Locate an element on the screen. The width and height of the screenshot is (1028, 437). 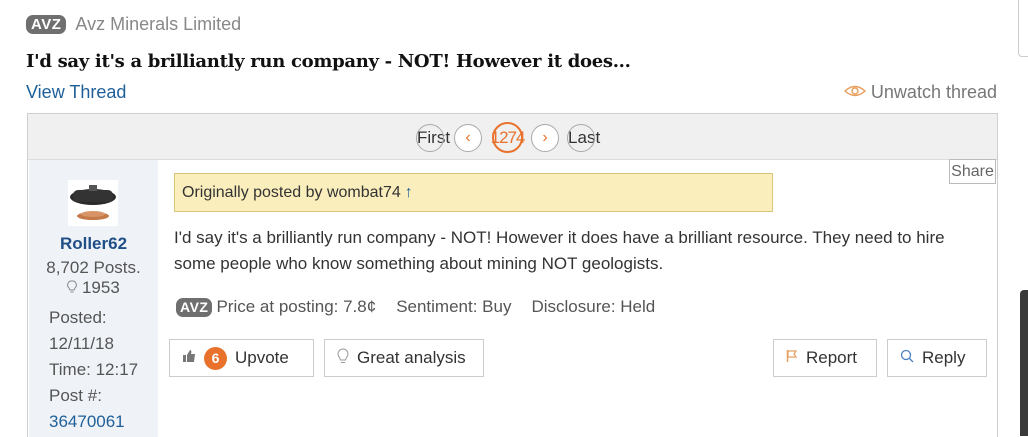
company-name: Avz Minerals Limited is located at coordinates (158, 24).